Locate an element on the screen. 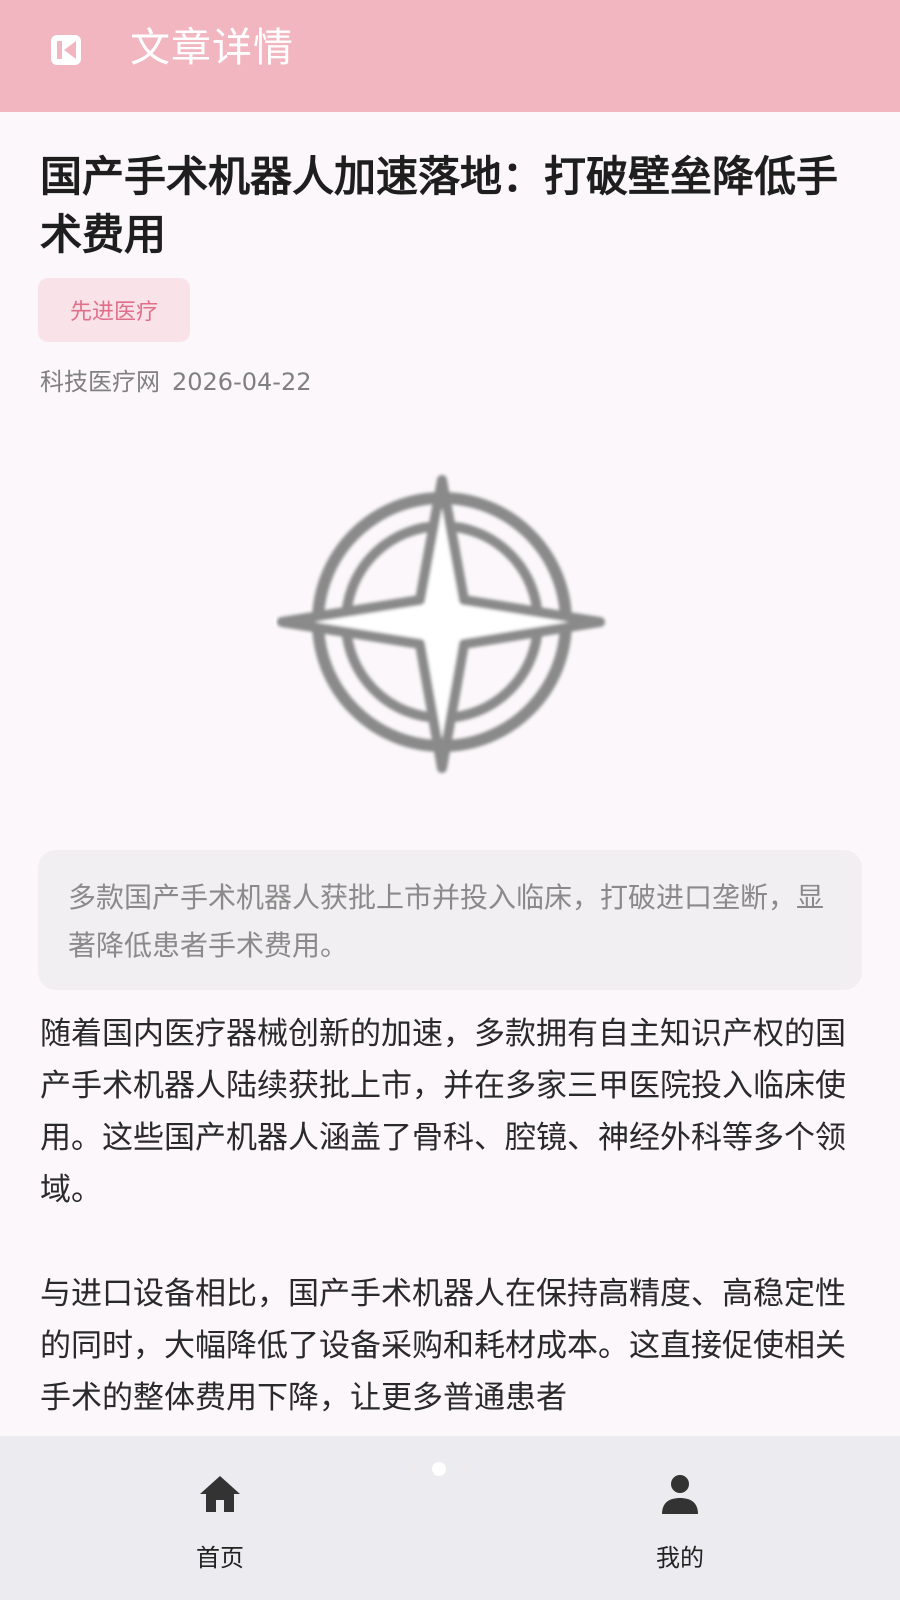 The height and width of the screenshot is (1600, 900). home-icon is located at coordinates (220, 1494).